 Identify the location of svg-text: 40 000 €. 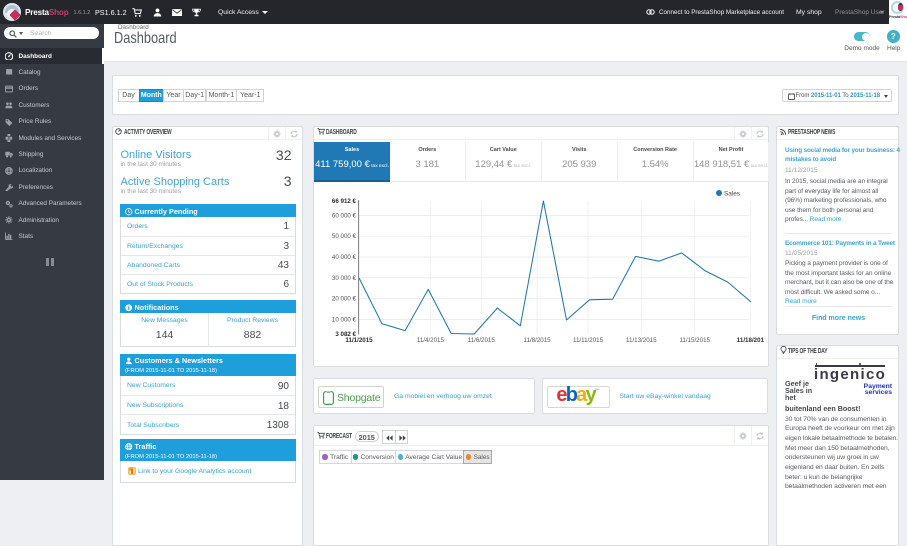
(344, 257).